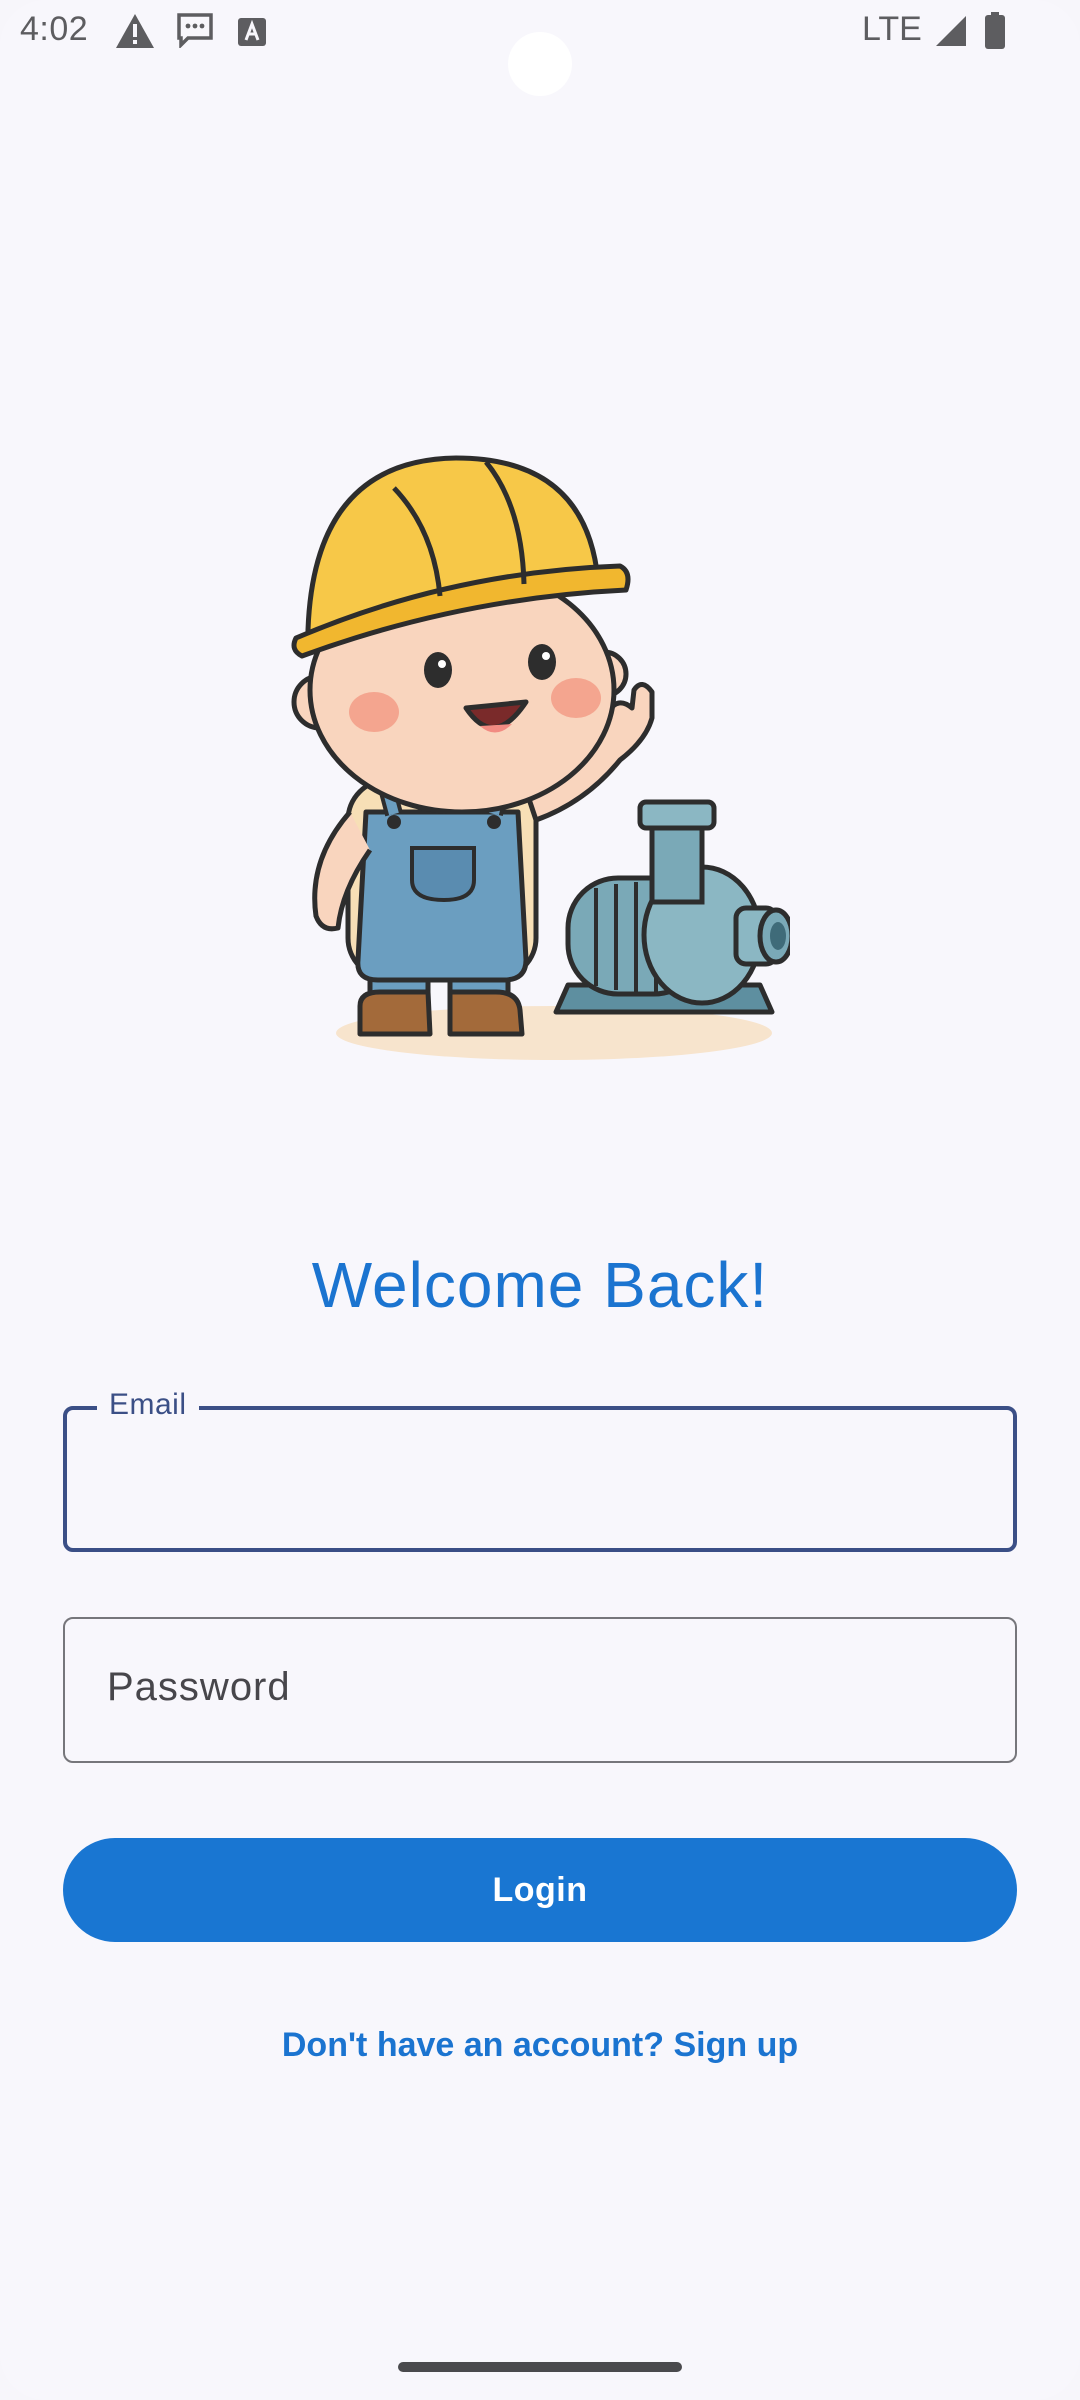 This screenshot has width=1080, height=2400. What do you see at coordinates (951, 31) in the screenshot?
I see `signal-icon` at bounding box center [951, 31].